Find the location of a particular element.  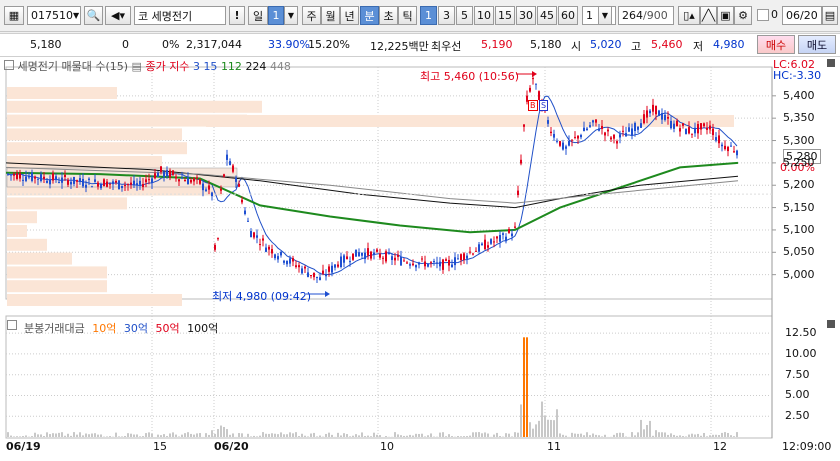

date-input: 06/20 is located at coordinates (802, 15).